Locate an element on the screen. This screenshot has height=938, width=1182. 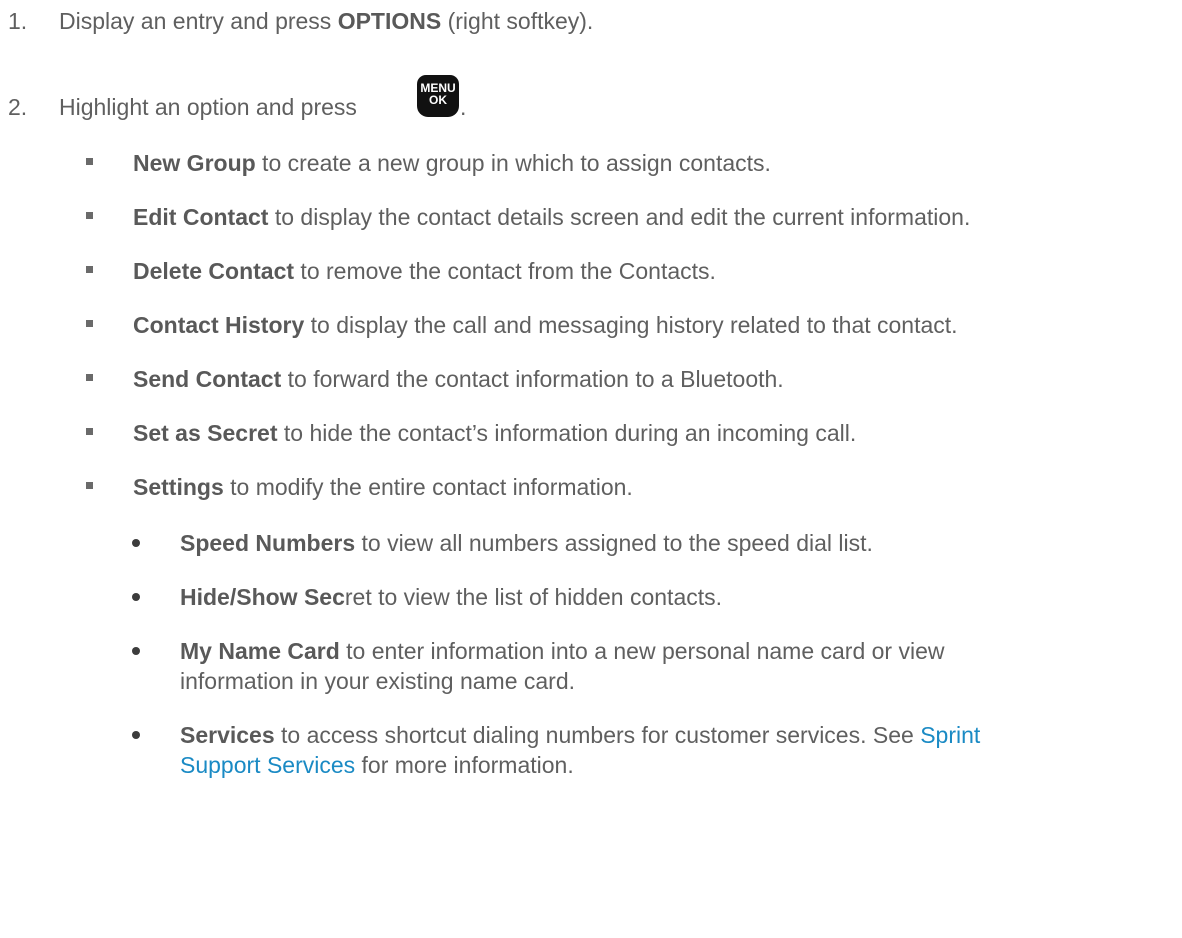
setting-name: Services is located at coordinates (227, 735).